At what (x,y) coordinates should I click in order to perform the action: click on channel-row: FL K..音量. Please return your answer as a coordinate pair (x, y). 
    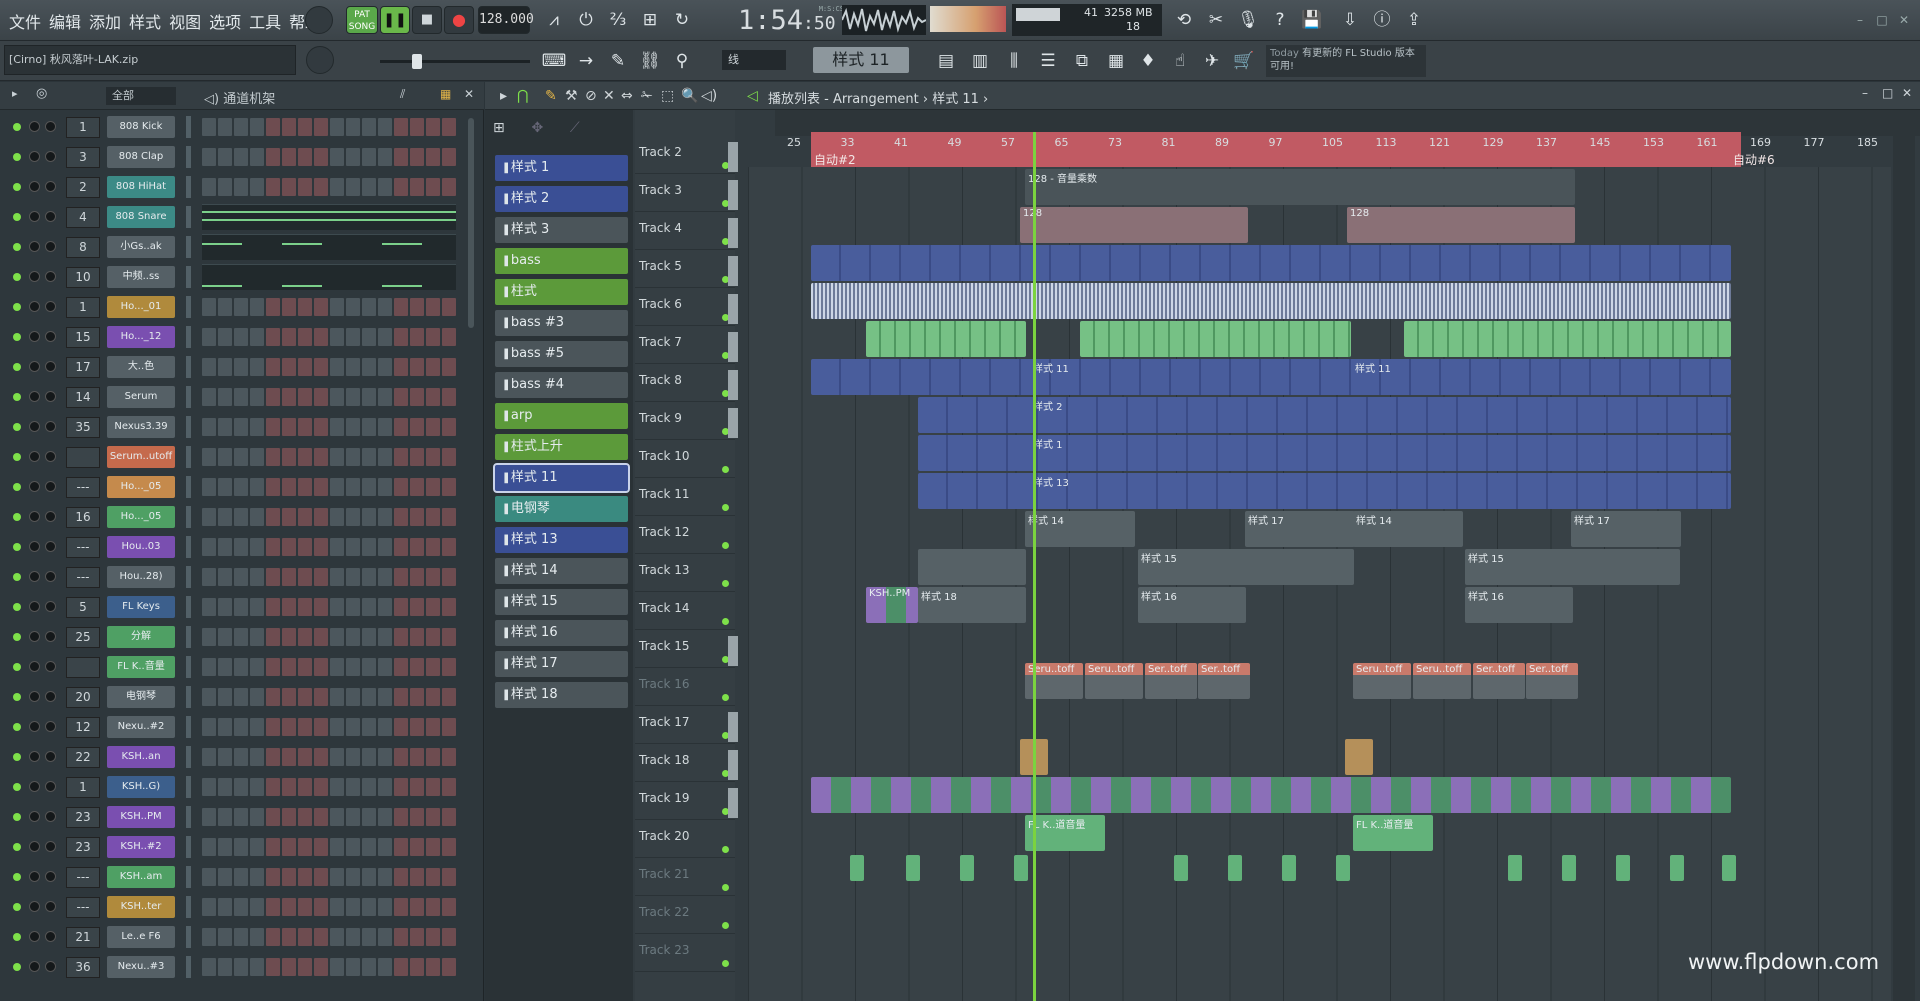
    Looking at the image, I should click on (235, 667).